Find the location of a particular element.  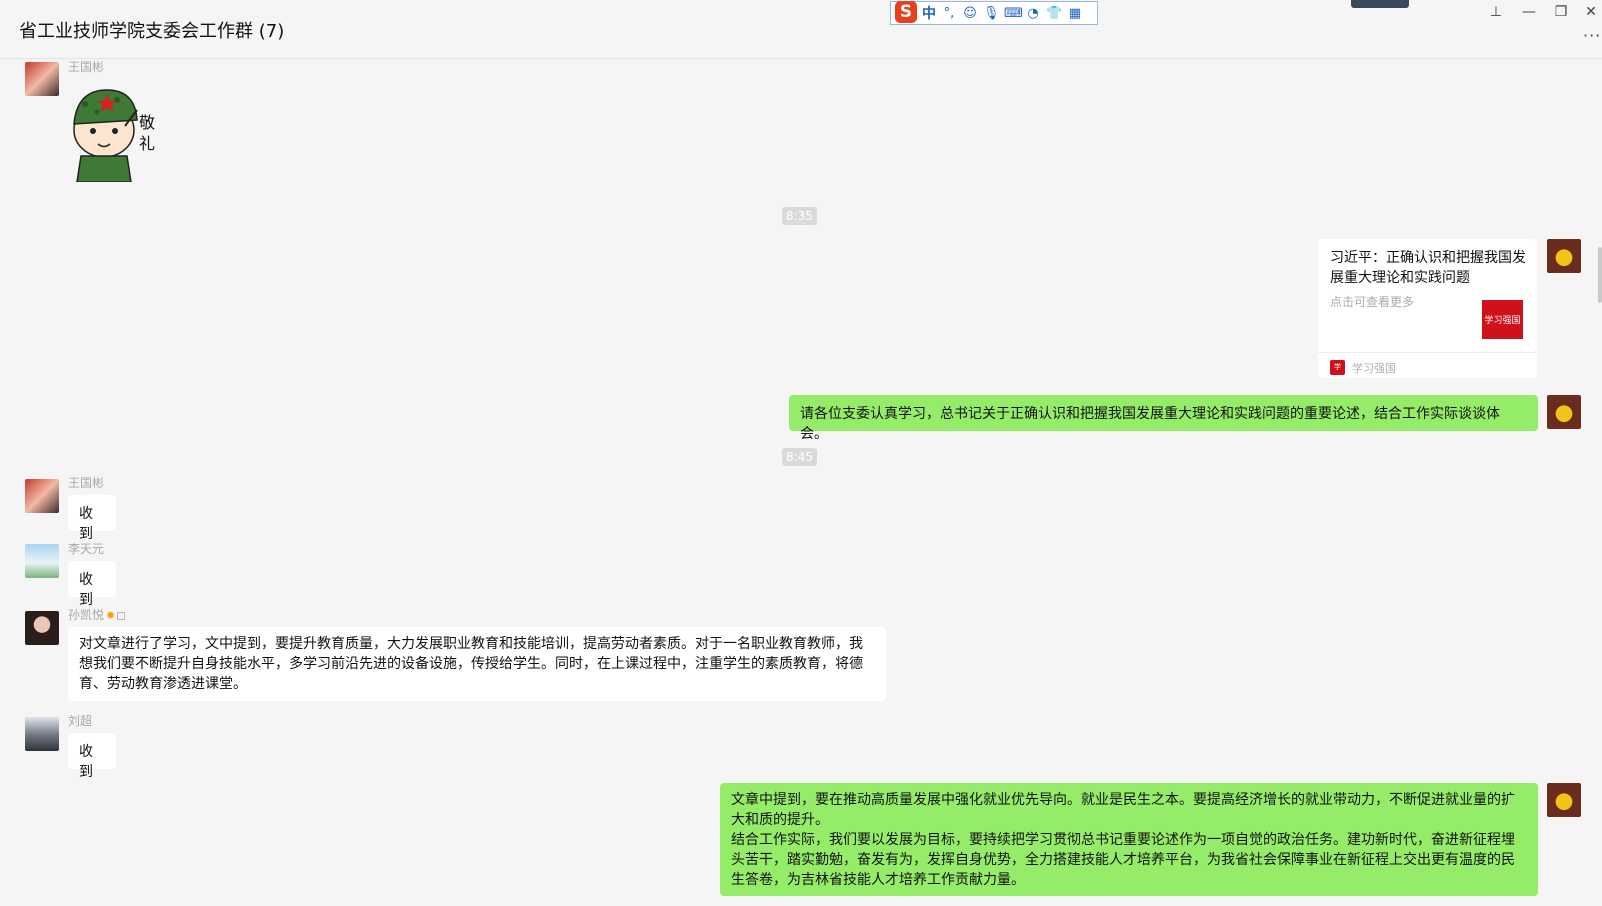

minimize-button: — is located at coordinates (1529, 12).